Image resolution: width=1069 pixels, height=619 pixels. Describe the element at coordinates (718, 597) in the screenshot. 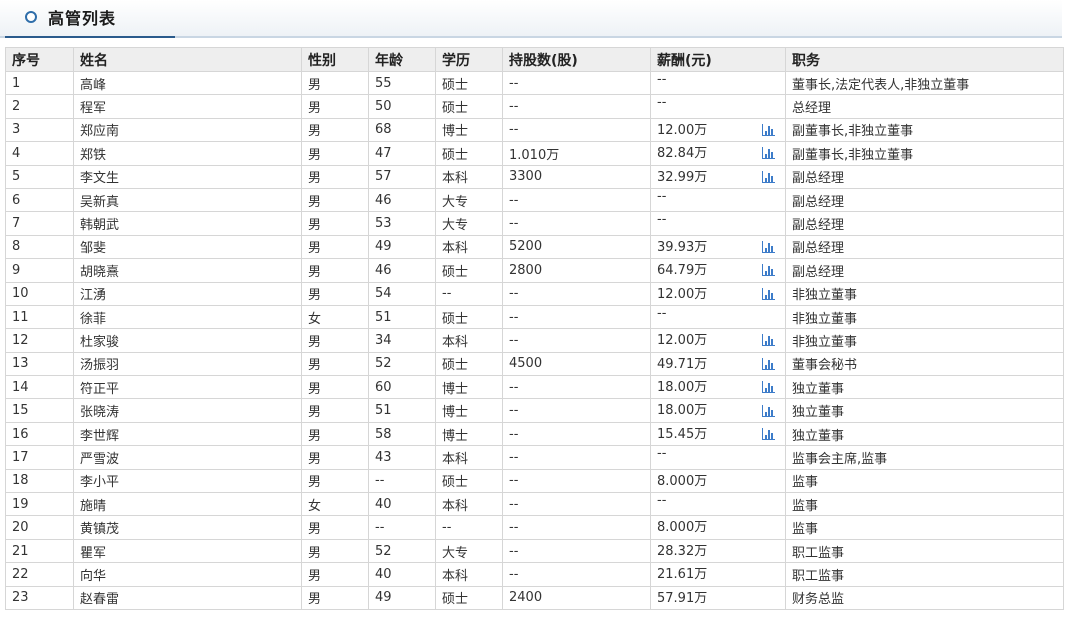

I see `cell-salary: 57.91万` at that location.